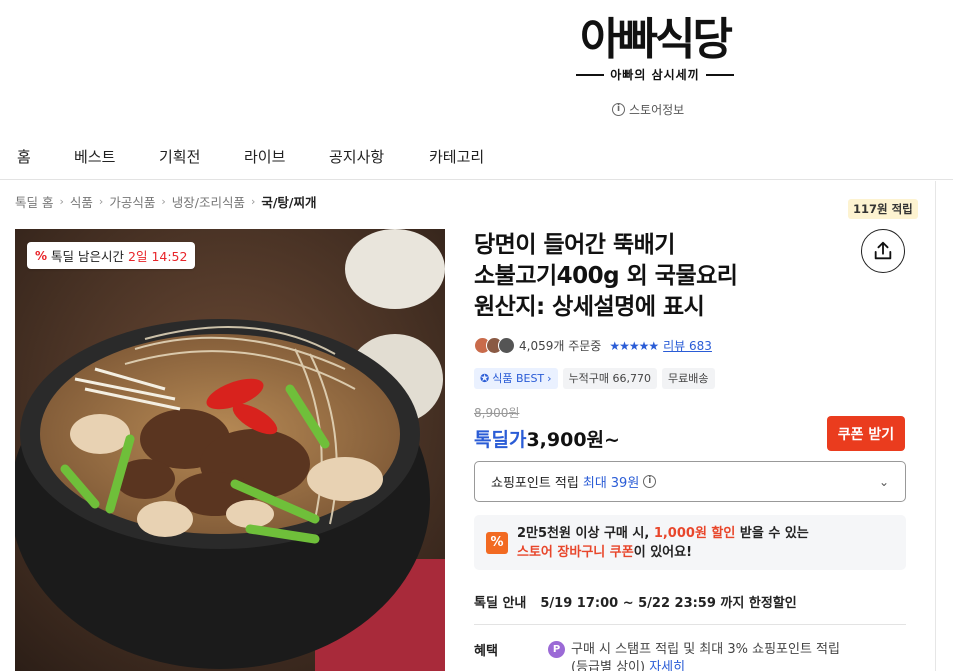  I want to click on breadcrumb-current: 국/탕/찌개, so click(288, 201).